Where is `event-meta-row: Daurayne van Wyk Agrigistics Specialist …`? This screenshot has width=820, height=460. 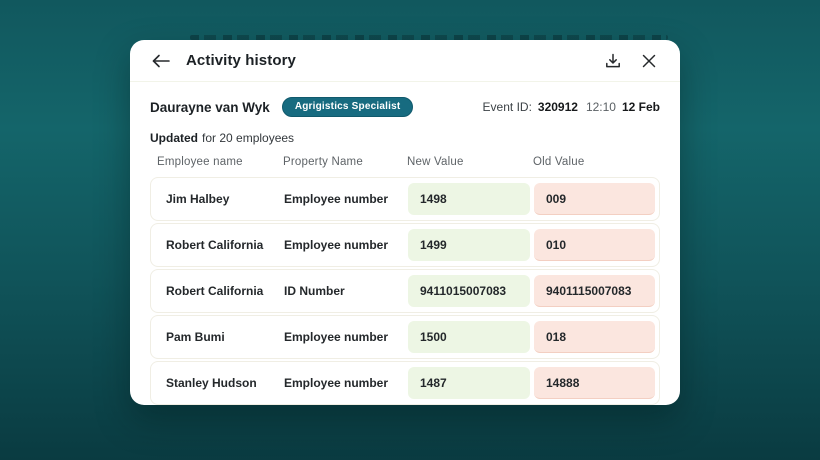
event-meta-row: Daurayne van Wyk Agrigistics Specialist … is located at coordinates (405, 107).